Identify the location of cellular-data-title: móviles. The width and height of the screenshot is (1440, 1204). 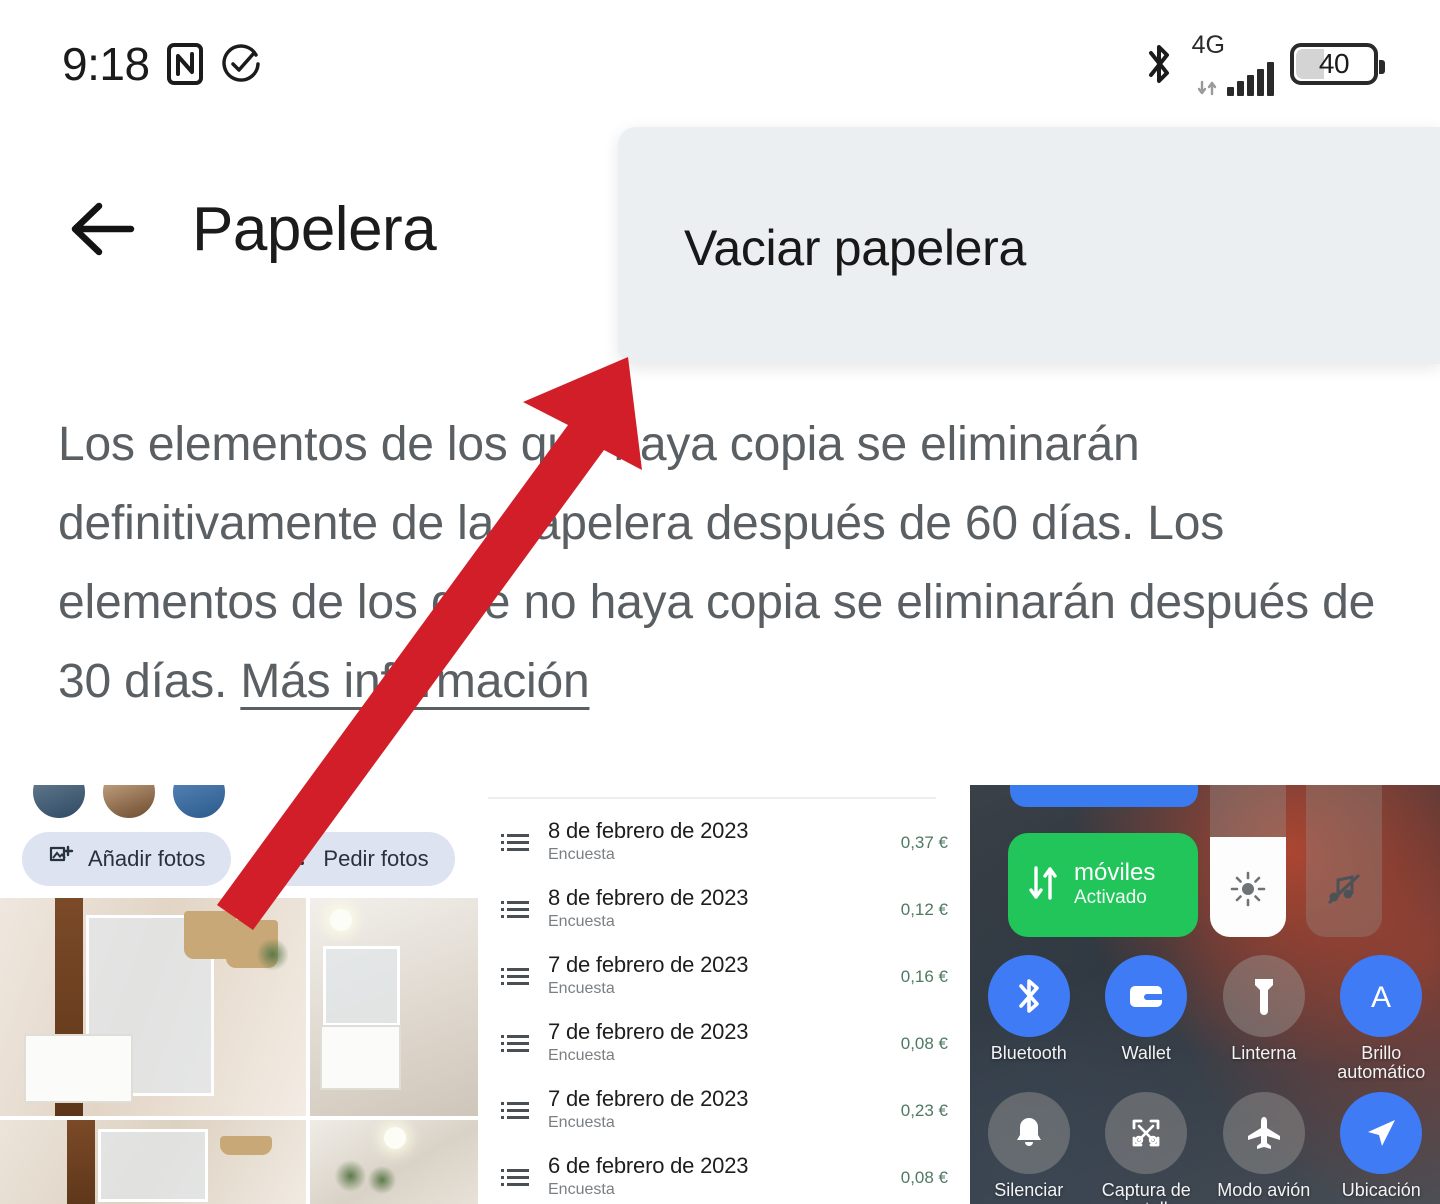
(1115, 873).